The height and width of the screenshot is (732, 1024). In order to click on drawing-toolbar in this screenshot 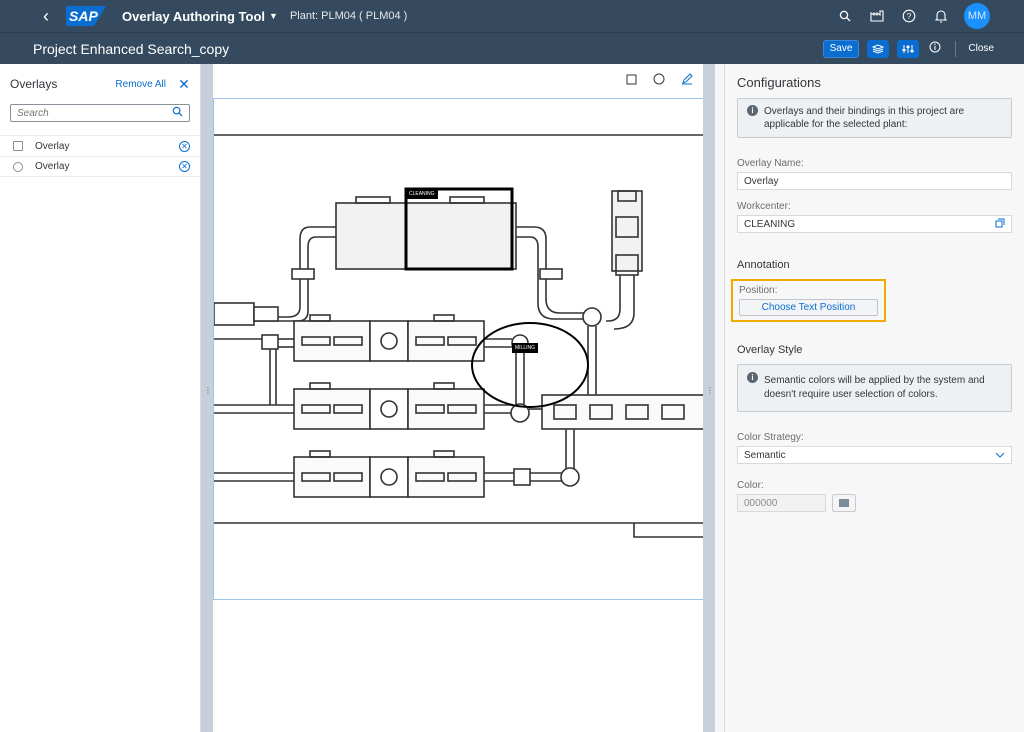, I will do `click(659, 79)`.